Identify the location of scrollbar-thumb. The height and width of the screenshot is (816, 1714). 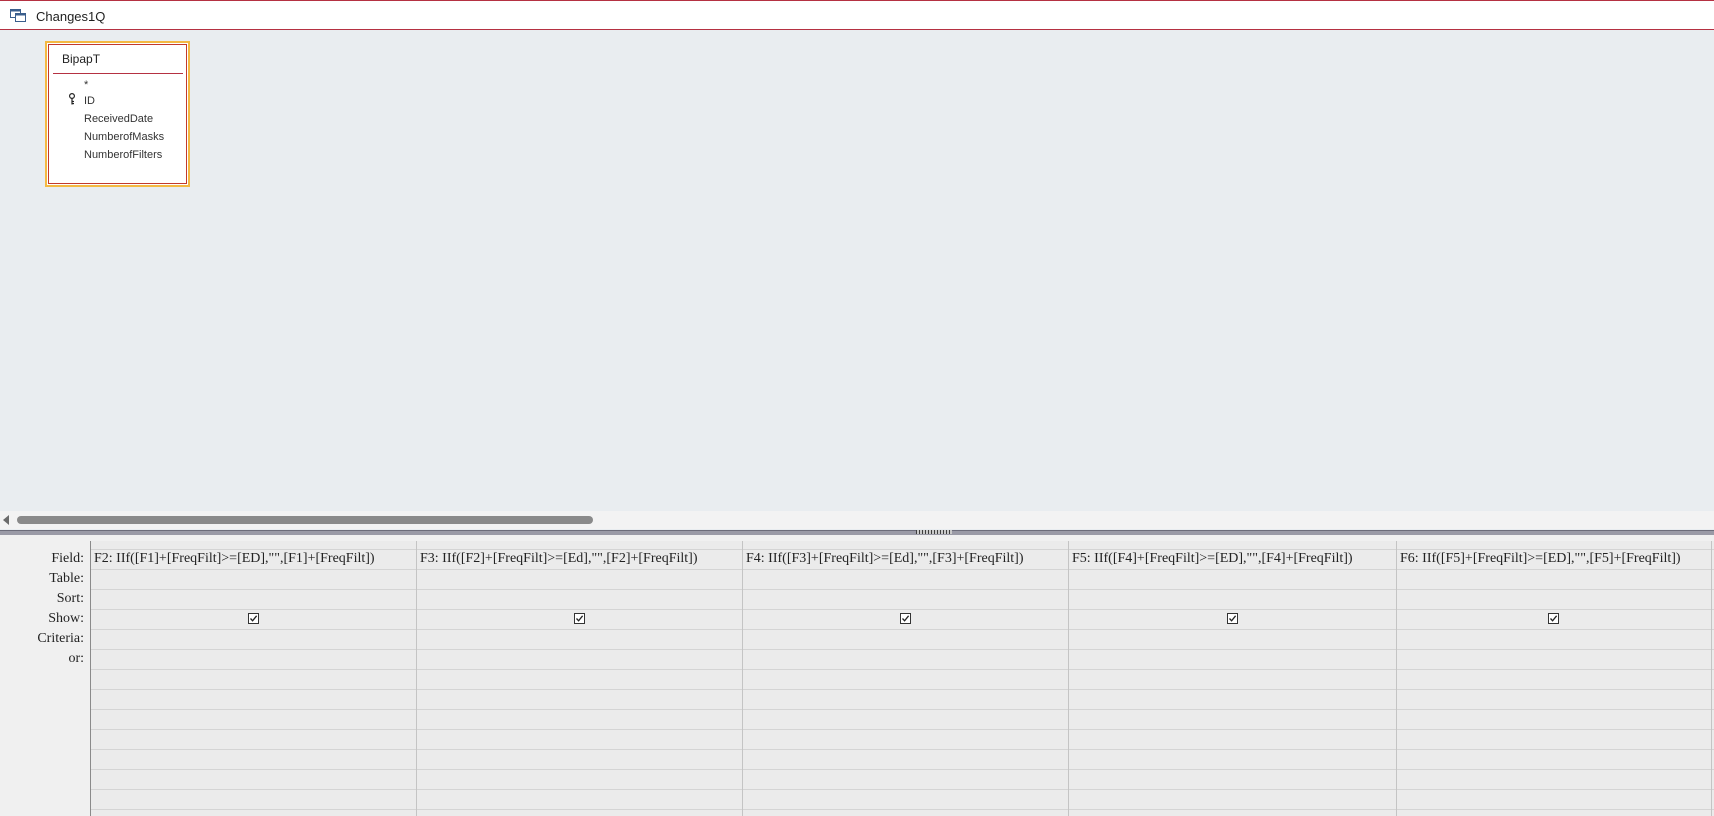
(305, 520).